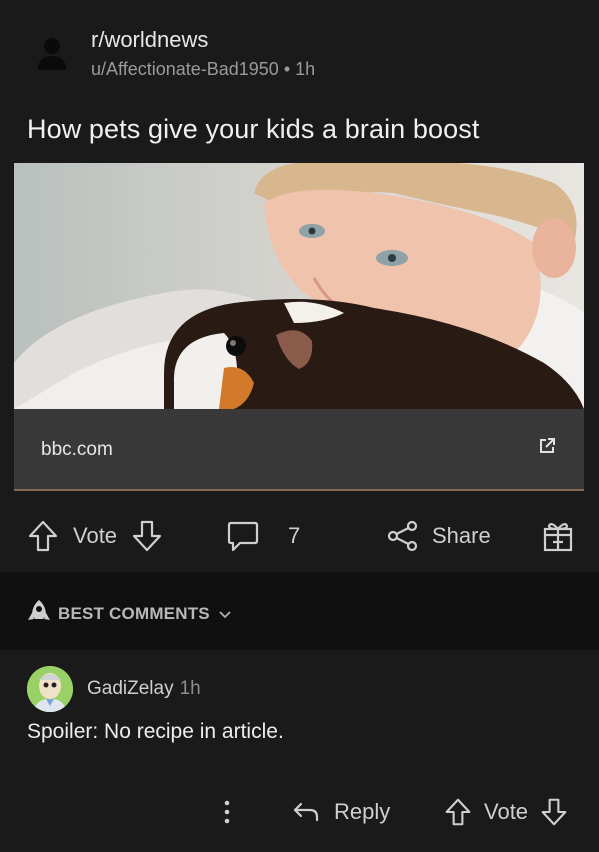  Describe the element at coordinates (50, 689) in the screenshot. I see `commenter-avatar` at that location.